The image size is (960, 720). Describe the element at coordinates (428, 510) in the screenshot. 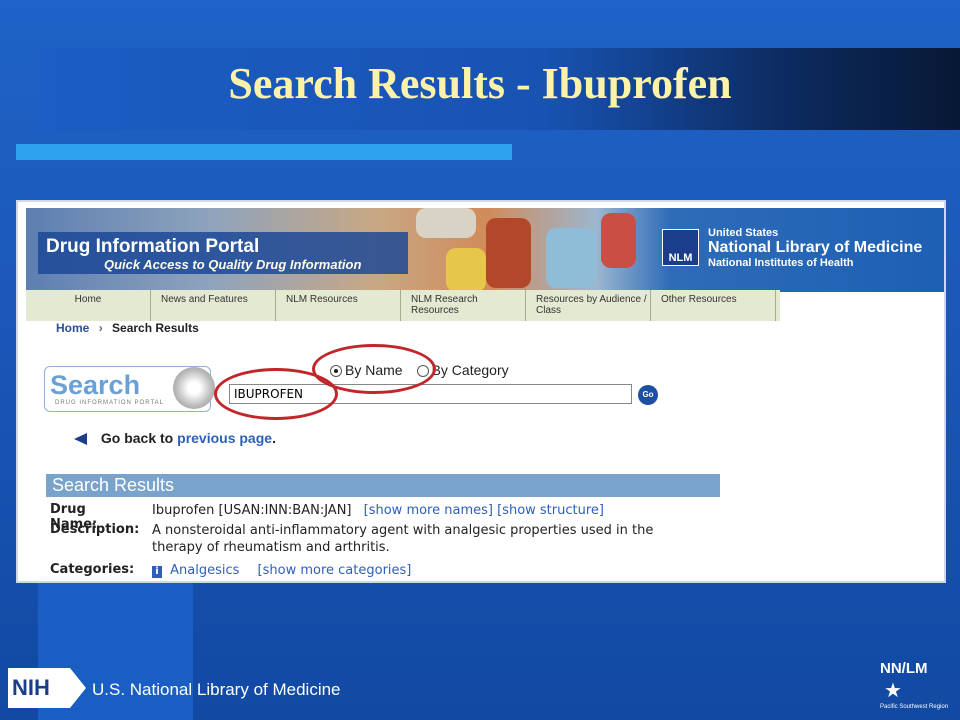

I see `show-more-names-link: [show more names]` at that location.